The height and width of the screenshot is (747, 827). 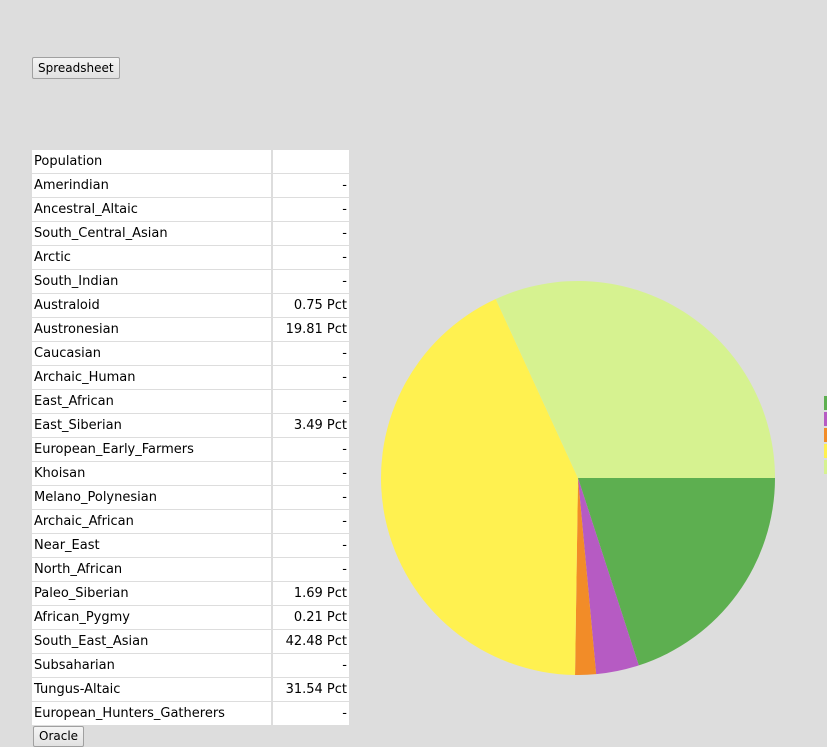 What do you see at coordinates (310, 425) in the screenshot?
I see `population-value: 3.49 Pct` at bounding box center [310, 425].